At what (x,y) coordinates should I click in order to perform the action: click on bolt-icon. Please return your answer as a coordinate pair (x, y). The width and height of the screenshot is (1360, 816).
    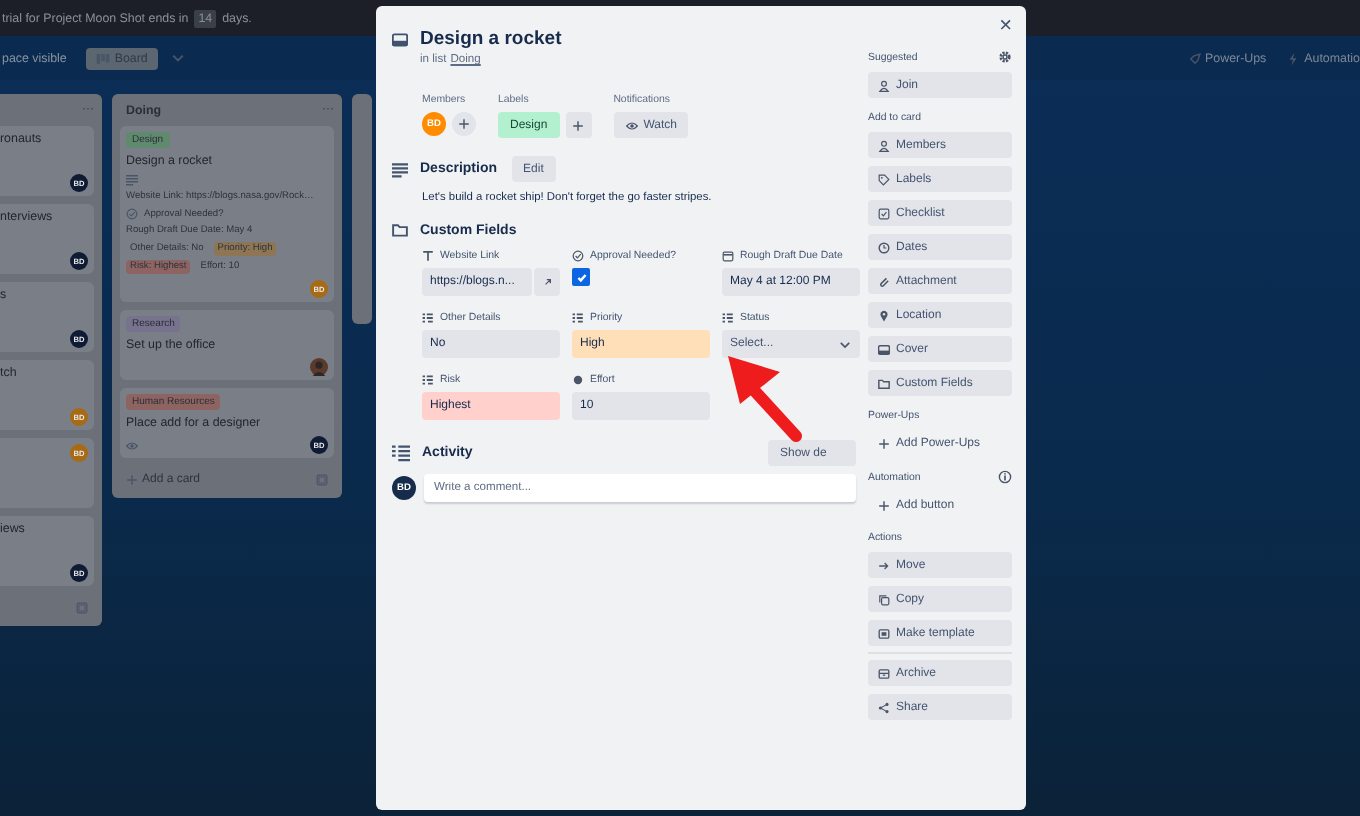
    Looking at the image, I should click on (1293, 58).